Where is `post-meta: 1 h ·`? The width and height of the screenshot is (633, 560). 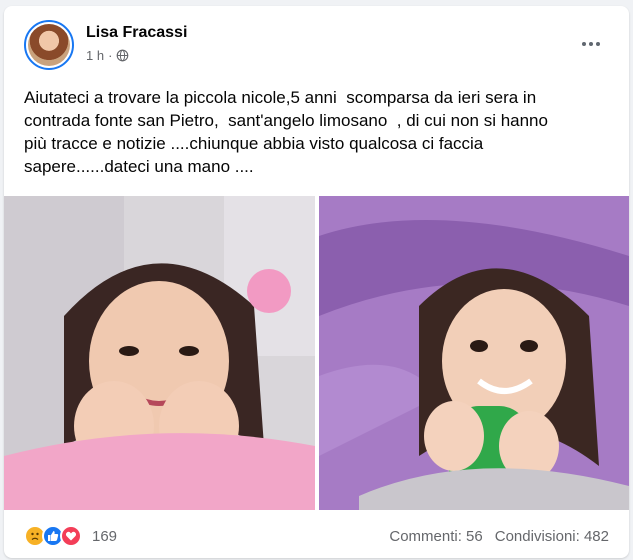
post-meta: 1 h · is located at coordinates (107, 55).